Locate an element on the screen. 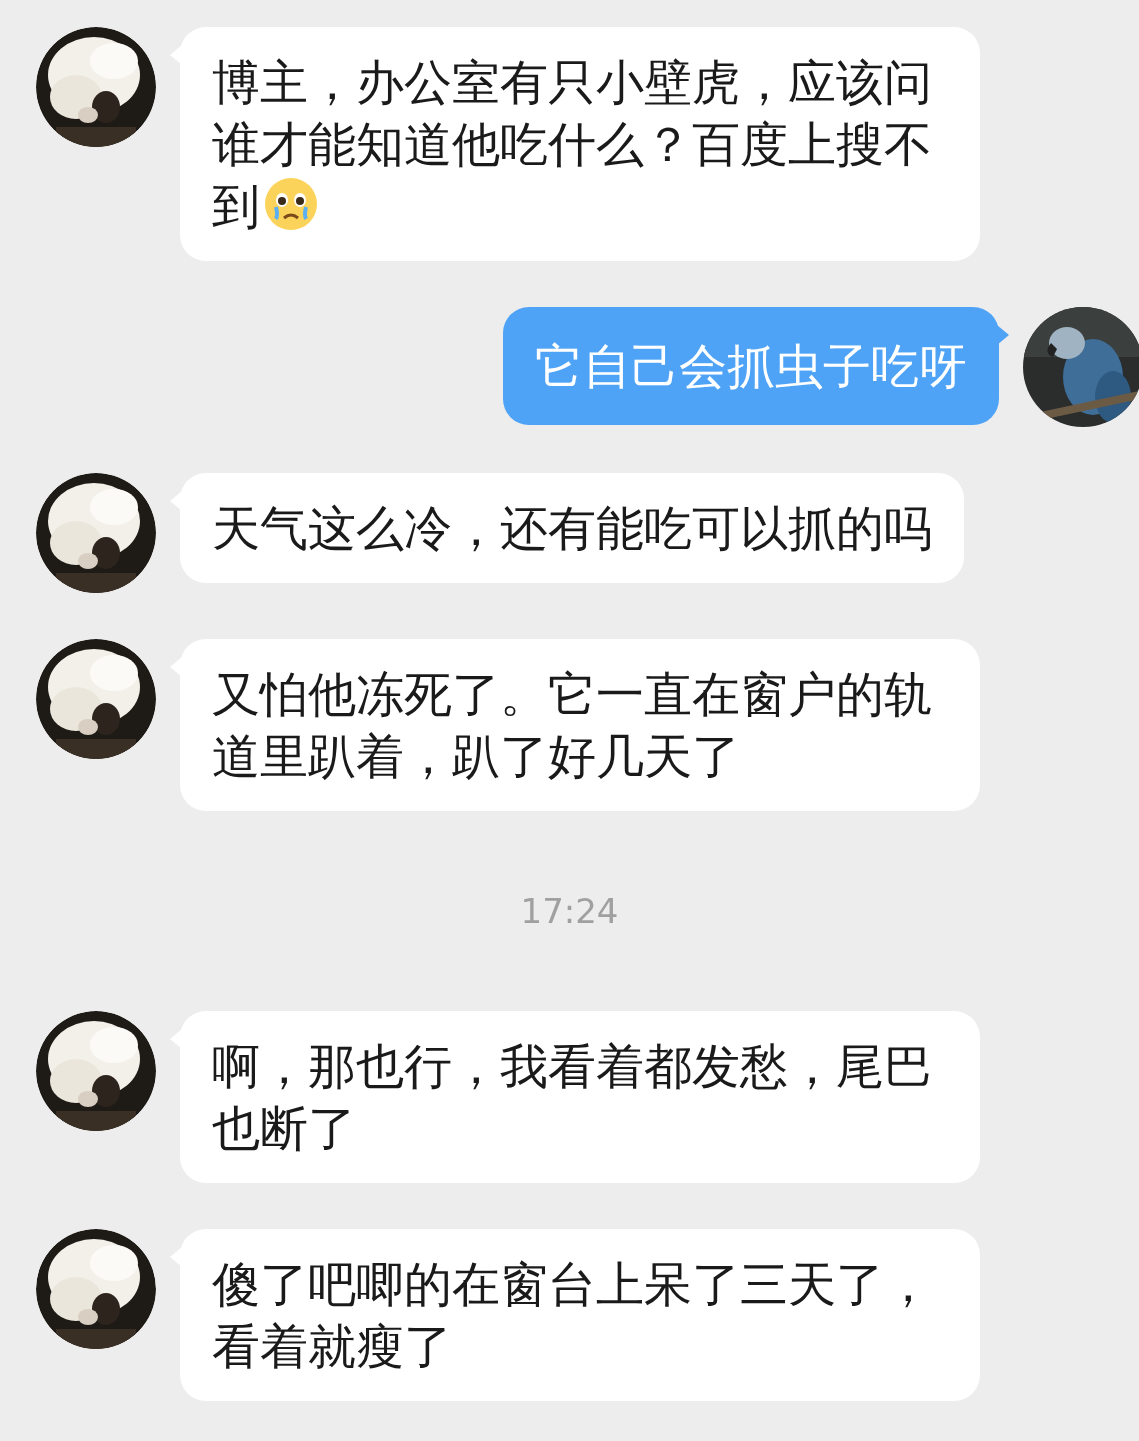 The width and height of the screenshot is (1139, 1441). message-bubble: 啊，那也行，我看着都发愁，尾巴也断了 is located at coordinates (580, 1097).